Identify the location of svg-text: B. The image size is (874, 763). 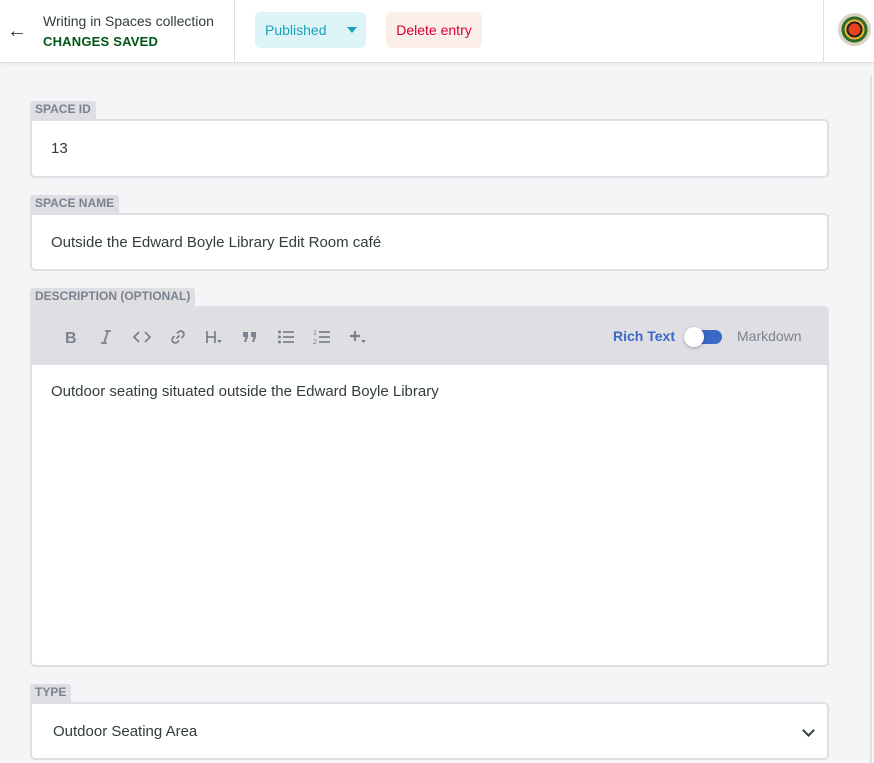
(71, 338).